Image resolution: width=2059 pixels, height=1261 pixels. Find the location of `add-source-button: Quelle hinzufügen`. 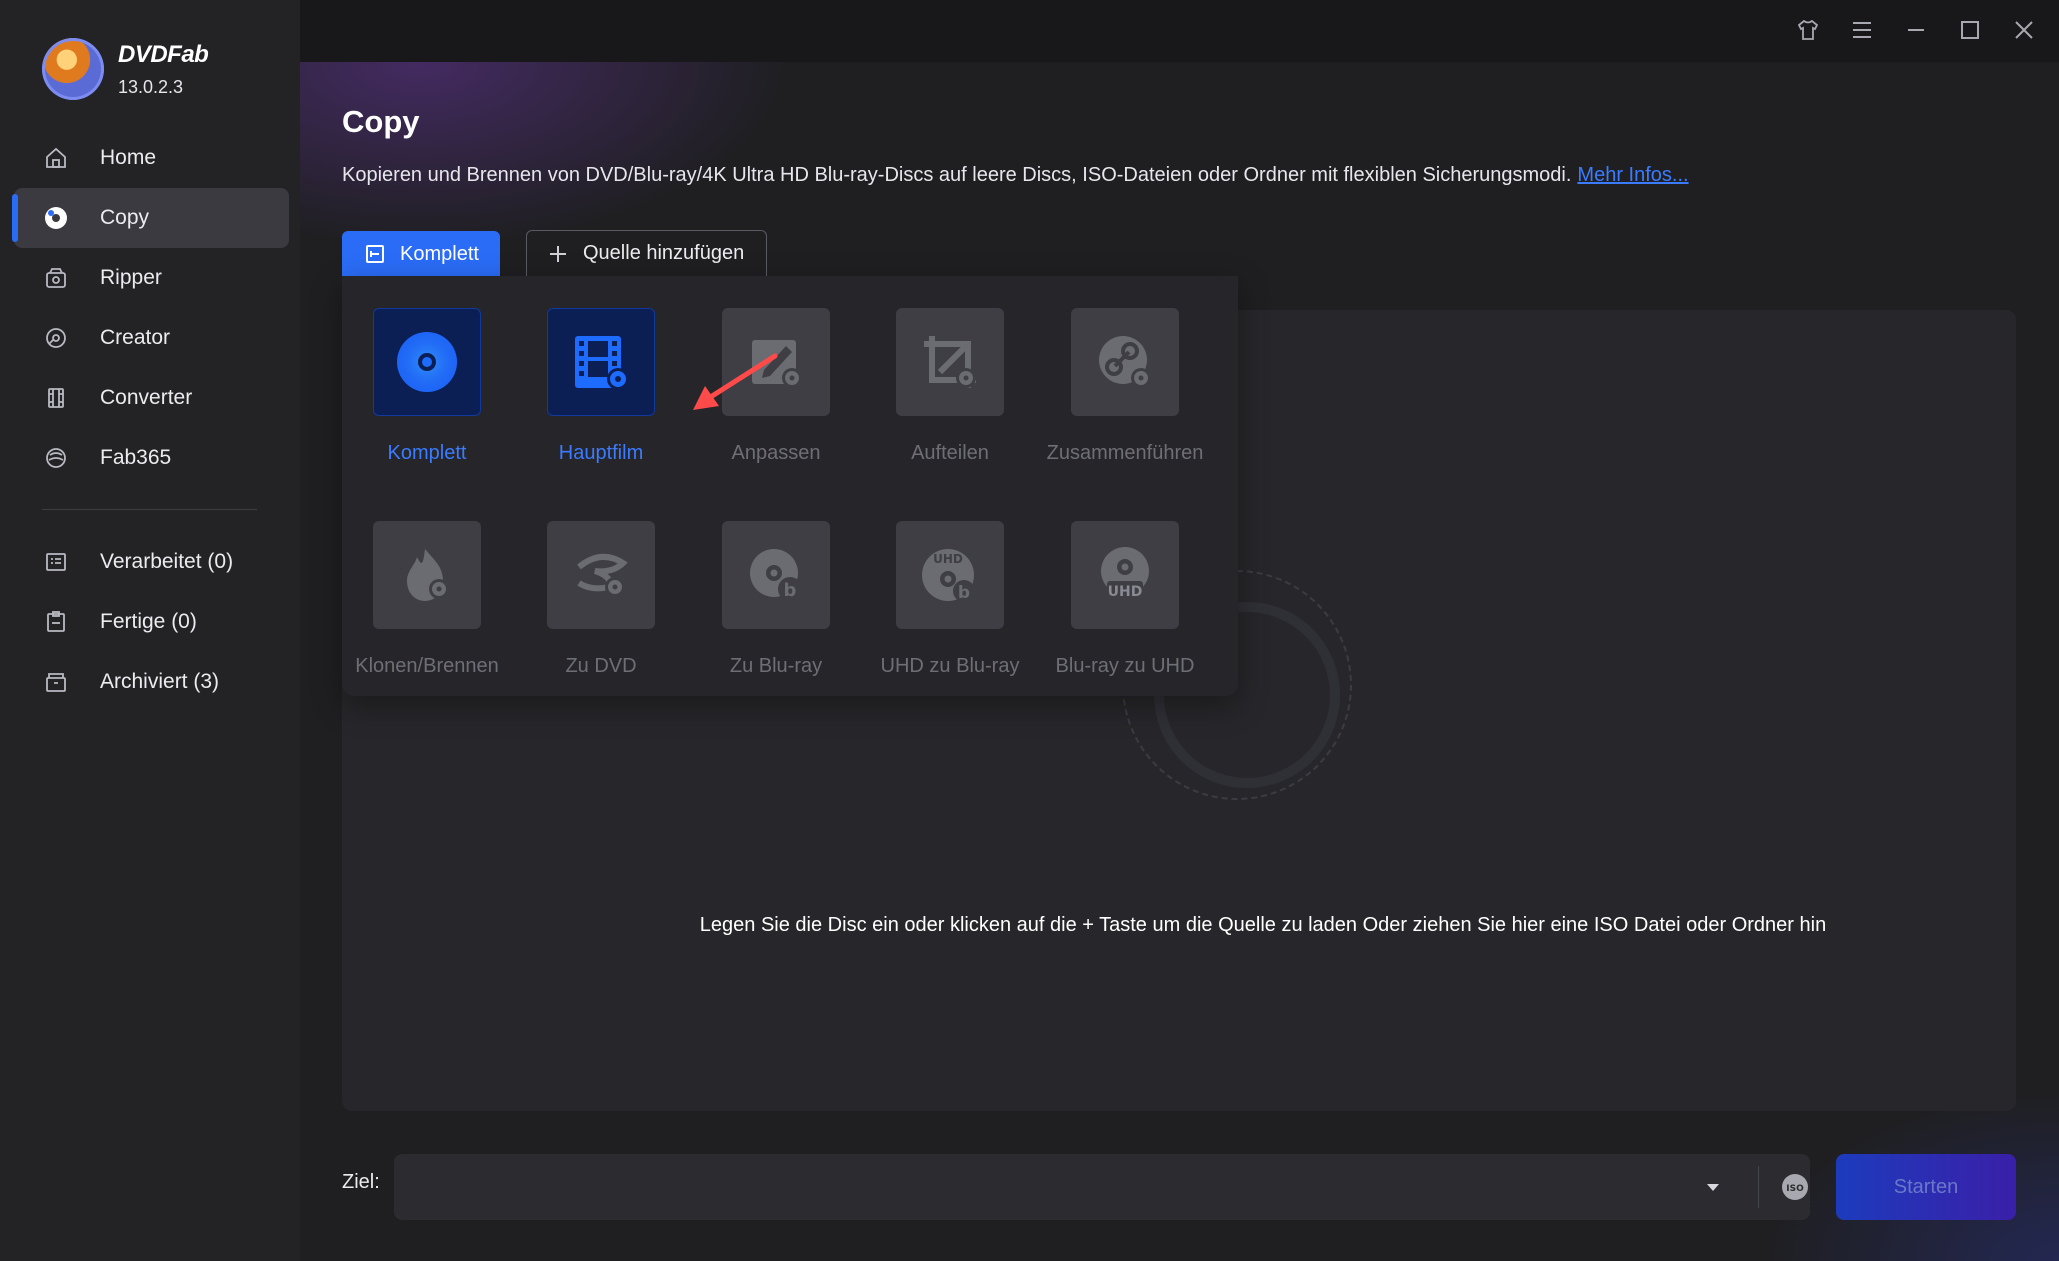

add-source-button: Quelle hinzufügen is located at coordinates (646, 253).